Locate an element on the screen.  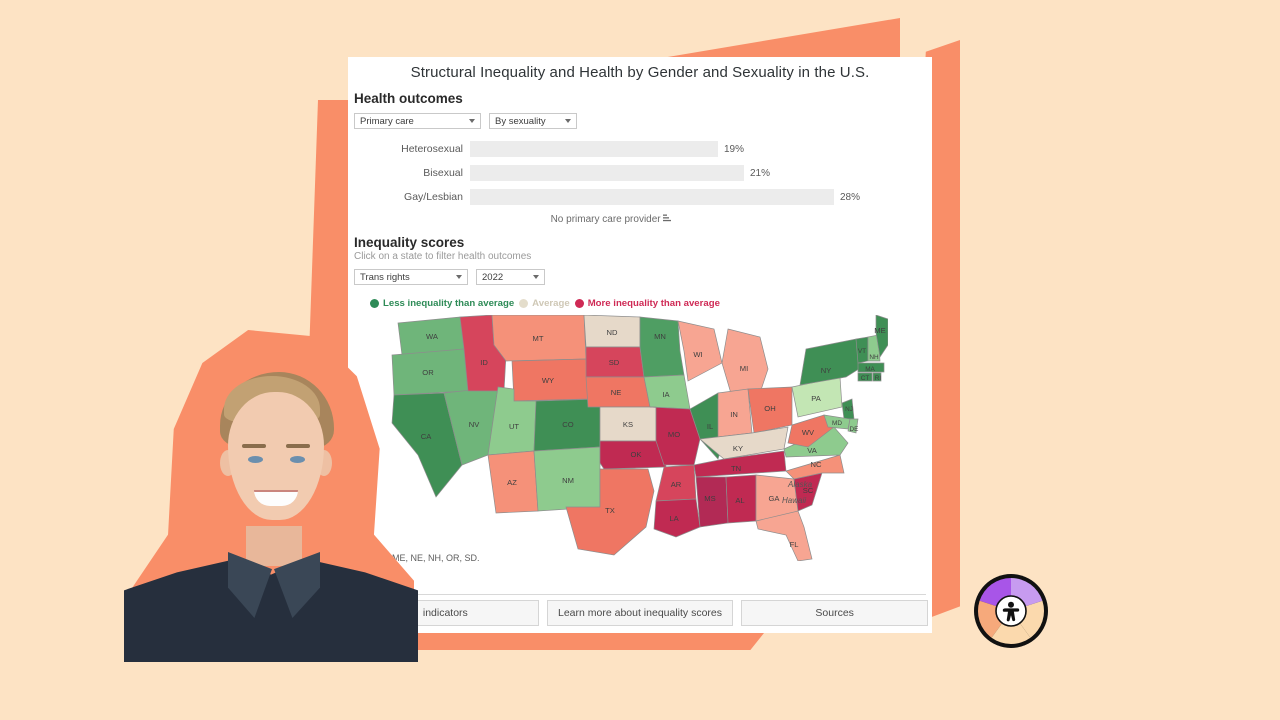
inequality-scores-heading: Inequality scores is located at coordinates (409, 242).